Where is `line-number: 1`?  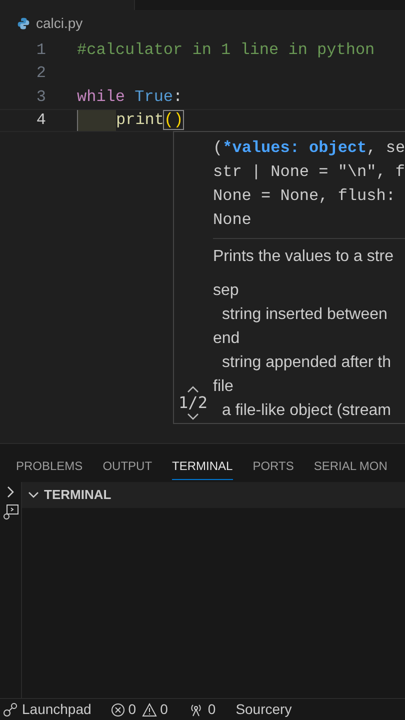
line-number: 1 is located at coordinates (40, 50).